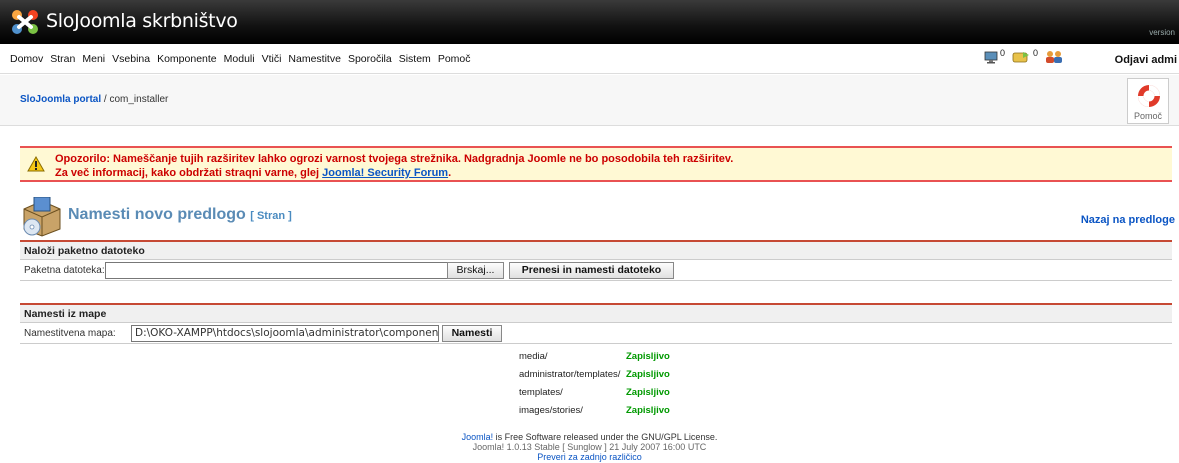  What do you see at coordinates (1149, 96) in the screenshot?
I see `lifebuoy-icon` at bounding box center [1149, 96].